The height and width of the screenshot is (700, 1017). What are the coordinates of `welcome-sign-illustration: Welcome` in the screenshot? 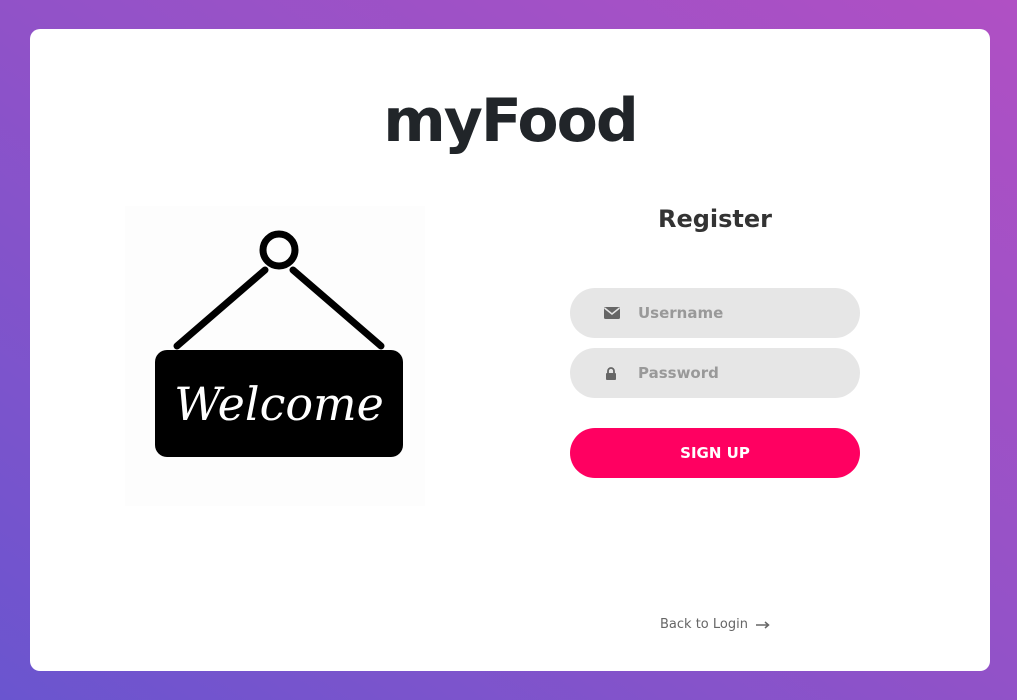 It's located at (275, 356).